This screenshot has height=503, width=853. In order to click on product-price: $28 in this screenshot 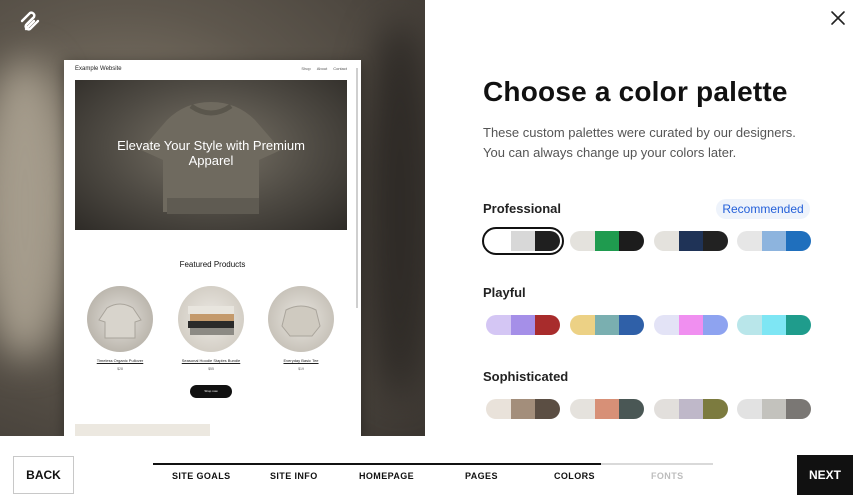, I will do `click(120, 369)`.